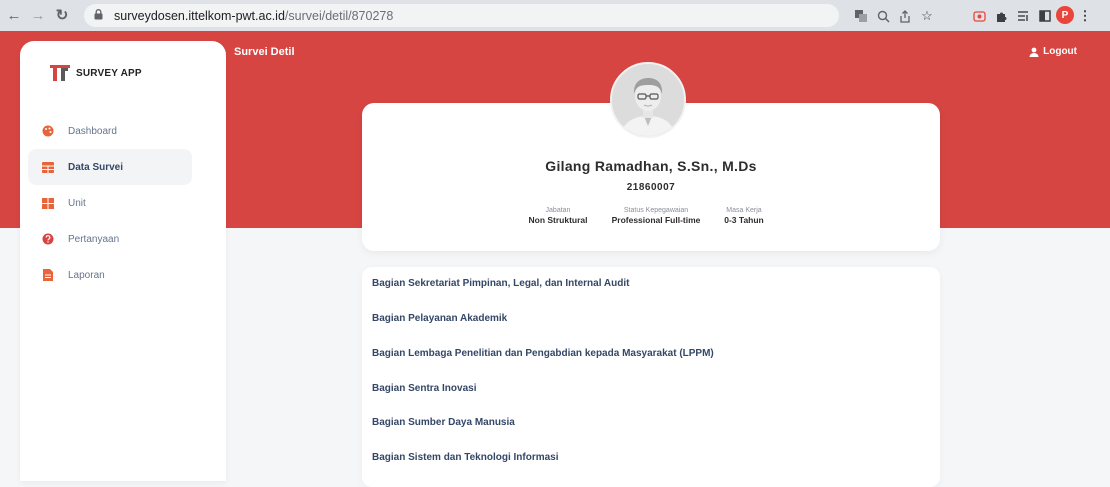  I want to click on sidebar-item-label: Pertanyaan, so click(94, 239).